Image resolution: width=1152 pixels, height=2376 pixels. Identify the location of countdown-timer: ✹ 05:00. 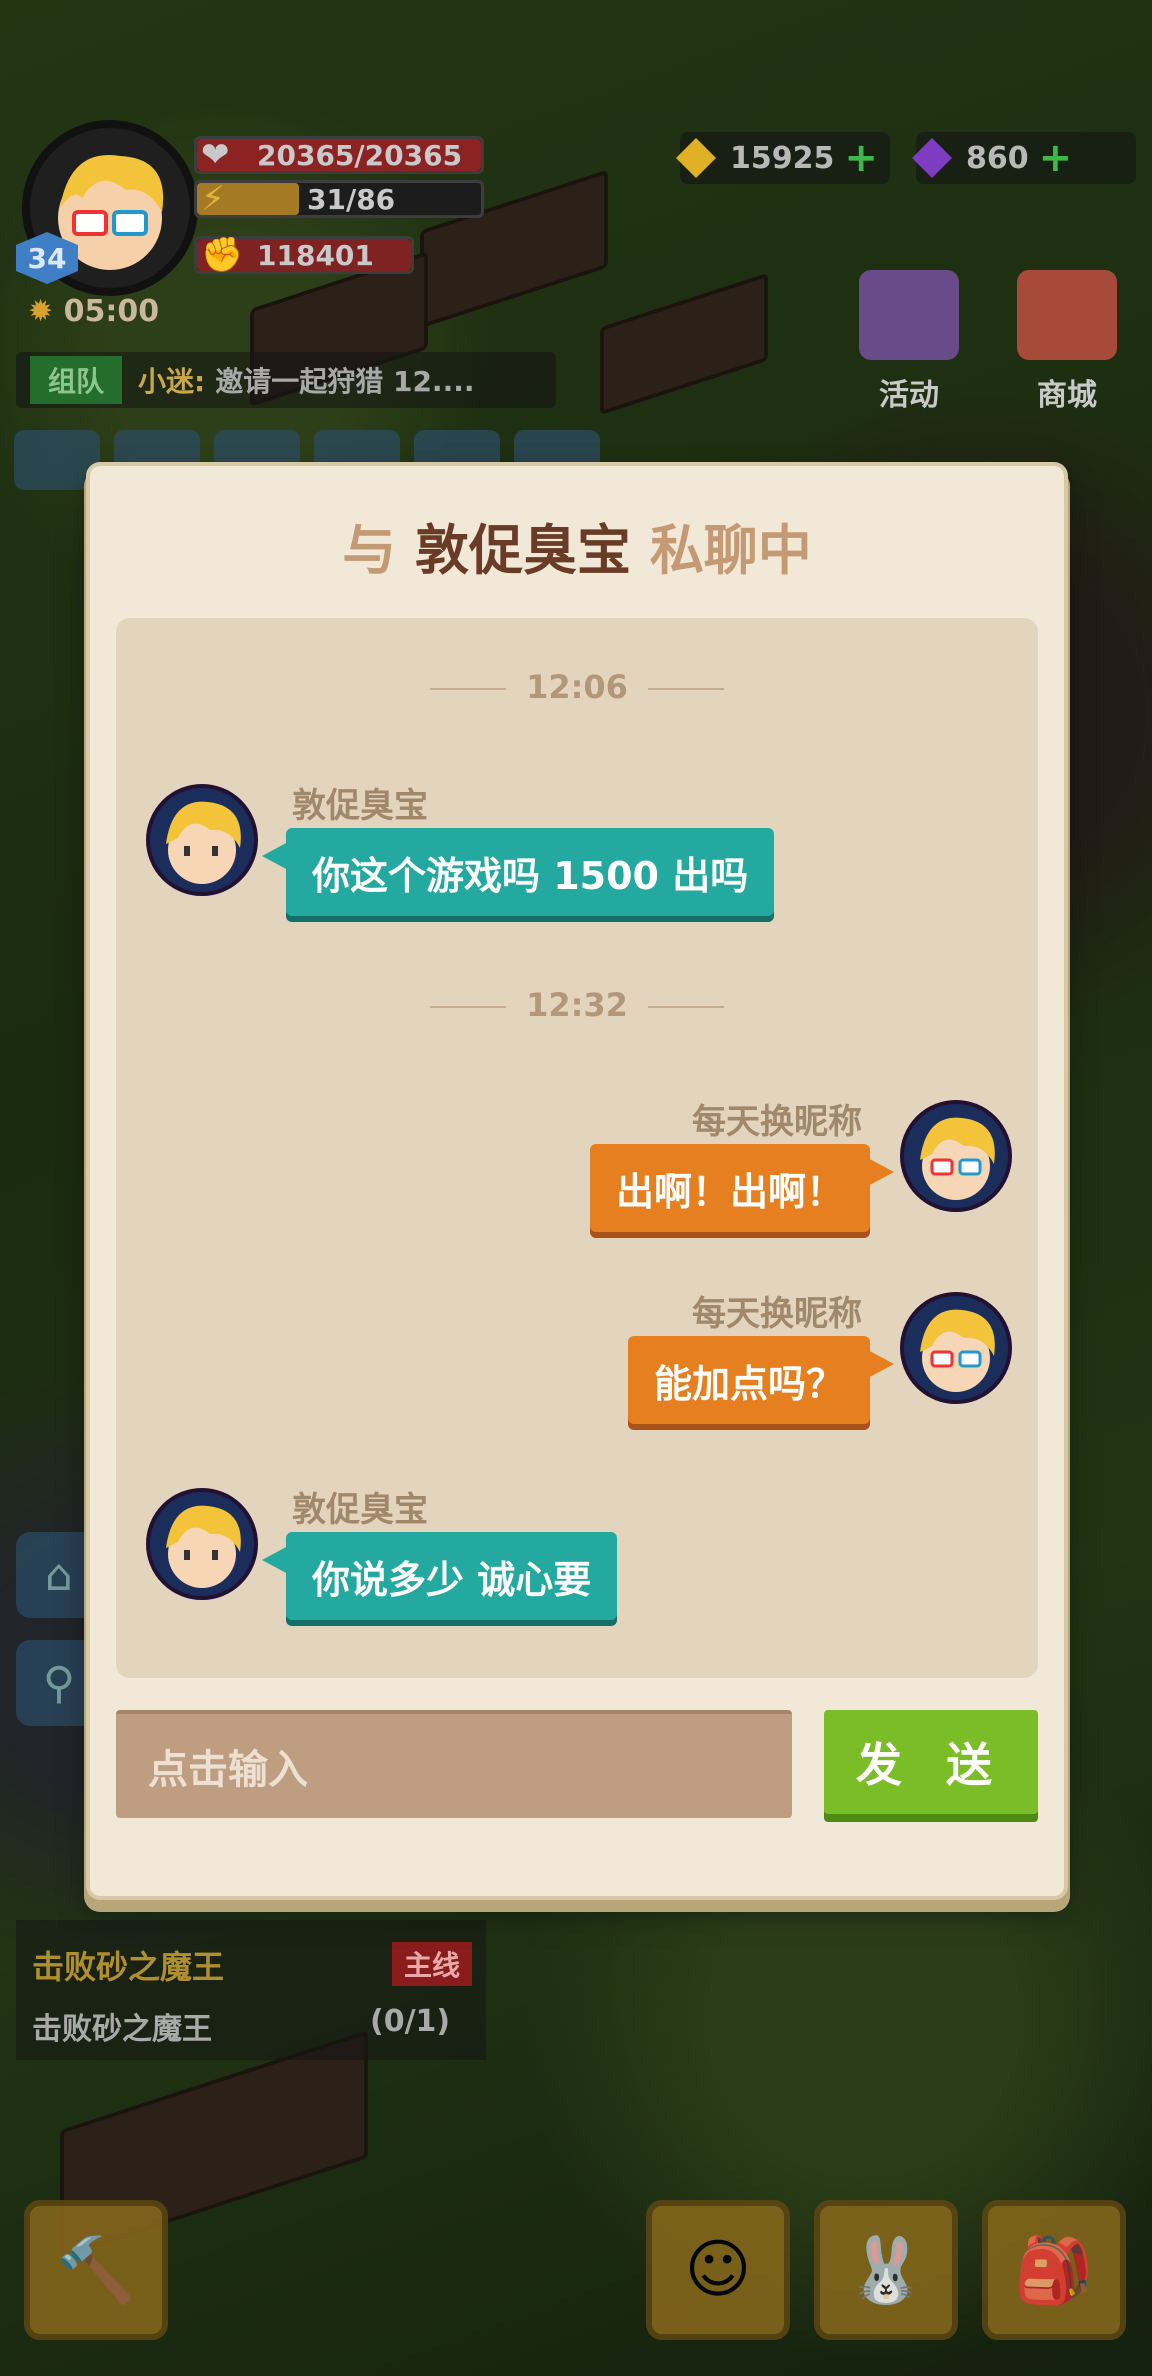
(93, 311).